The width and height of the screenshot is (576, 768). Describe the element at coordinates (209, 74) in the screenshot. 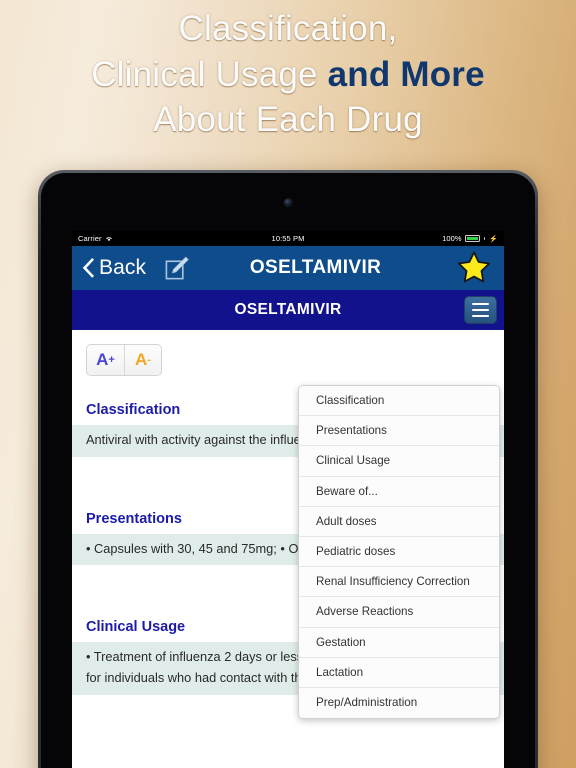

I see `promo-line-2-plain: Clinical Usage` at that location.